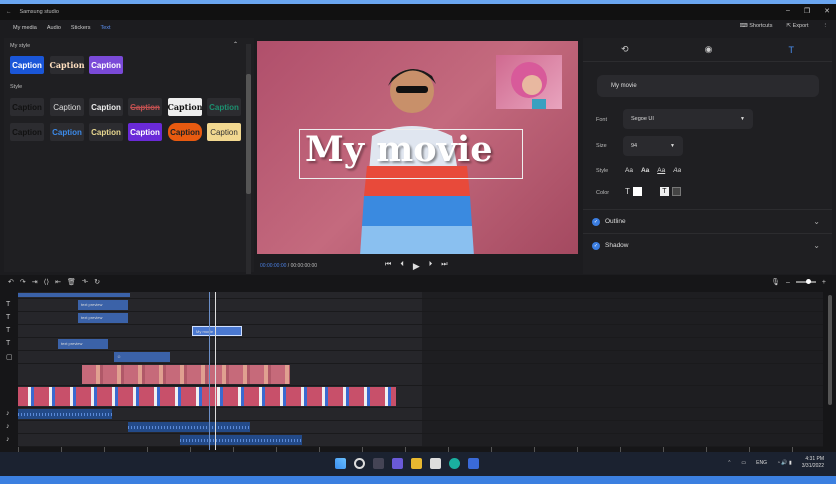  I want to click on minimize-icon: –, so click(788, 11).